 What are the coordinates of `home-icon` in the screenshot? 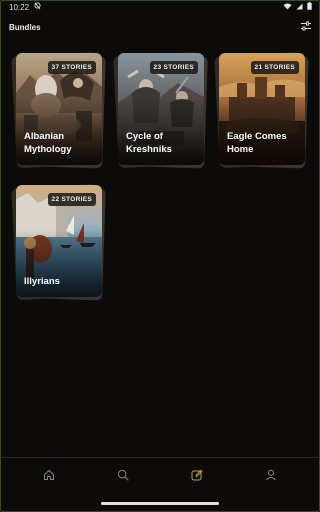 It's located at (49, 477).